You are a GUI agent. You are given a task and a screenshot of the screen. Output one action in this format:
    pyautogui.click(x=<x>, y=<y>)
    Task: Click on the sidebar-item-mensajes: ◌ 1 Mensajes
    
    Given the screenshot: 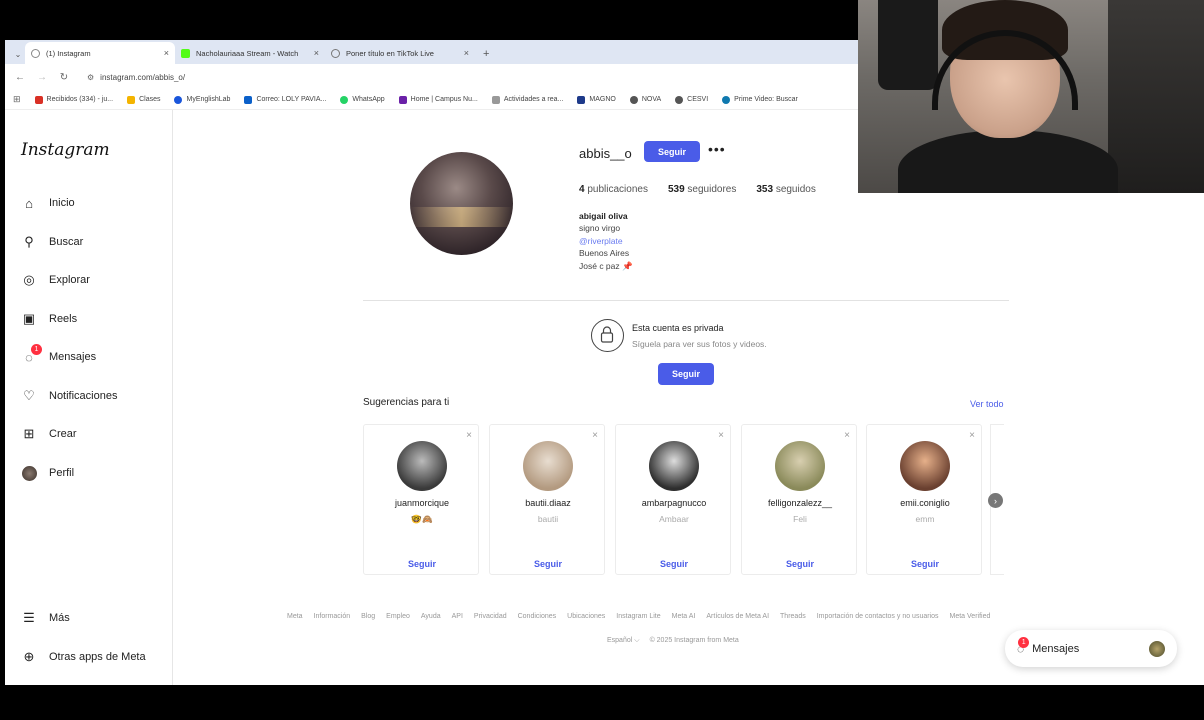 What is the action you would take?
    pyautogui.click(x=58, y=354)
    